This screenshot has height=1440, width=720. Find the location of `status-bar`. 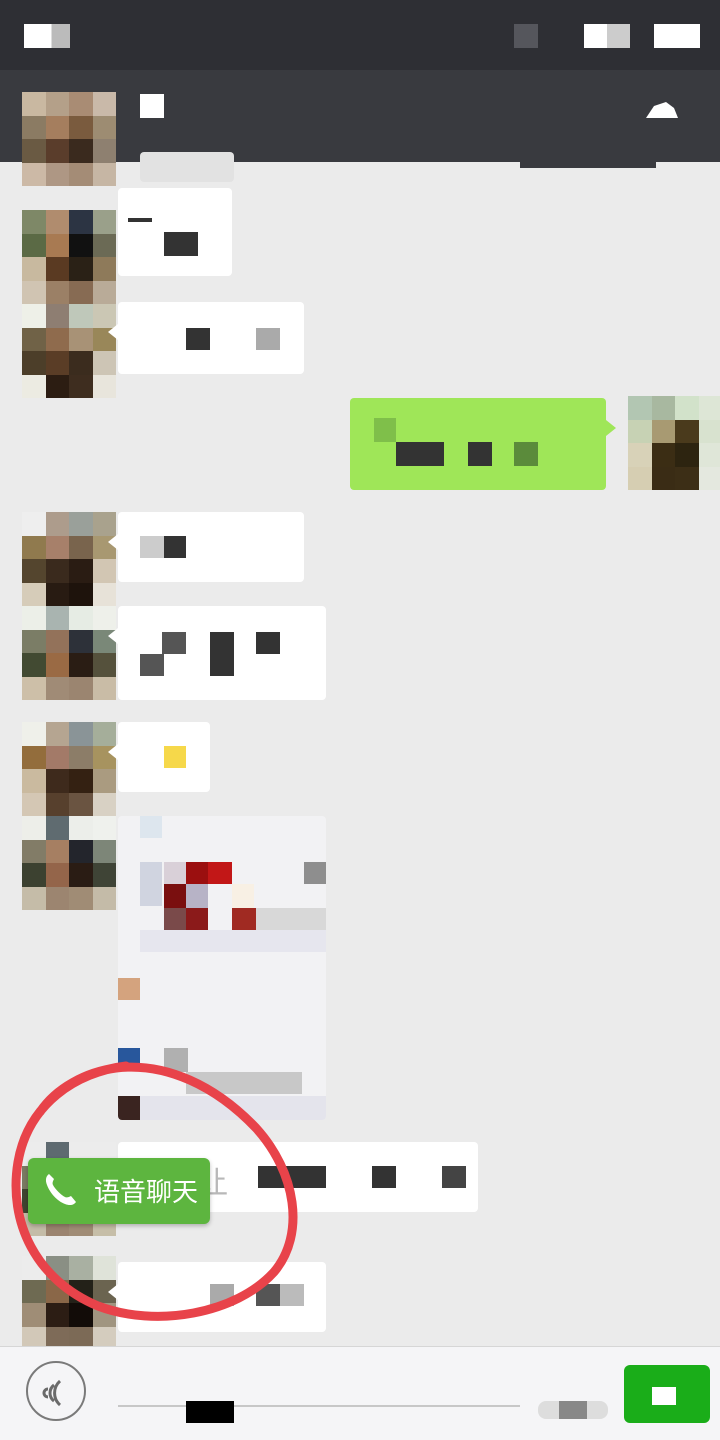

status-bar is located at coordinates (360, 35).